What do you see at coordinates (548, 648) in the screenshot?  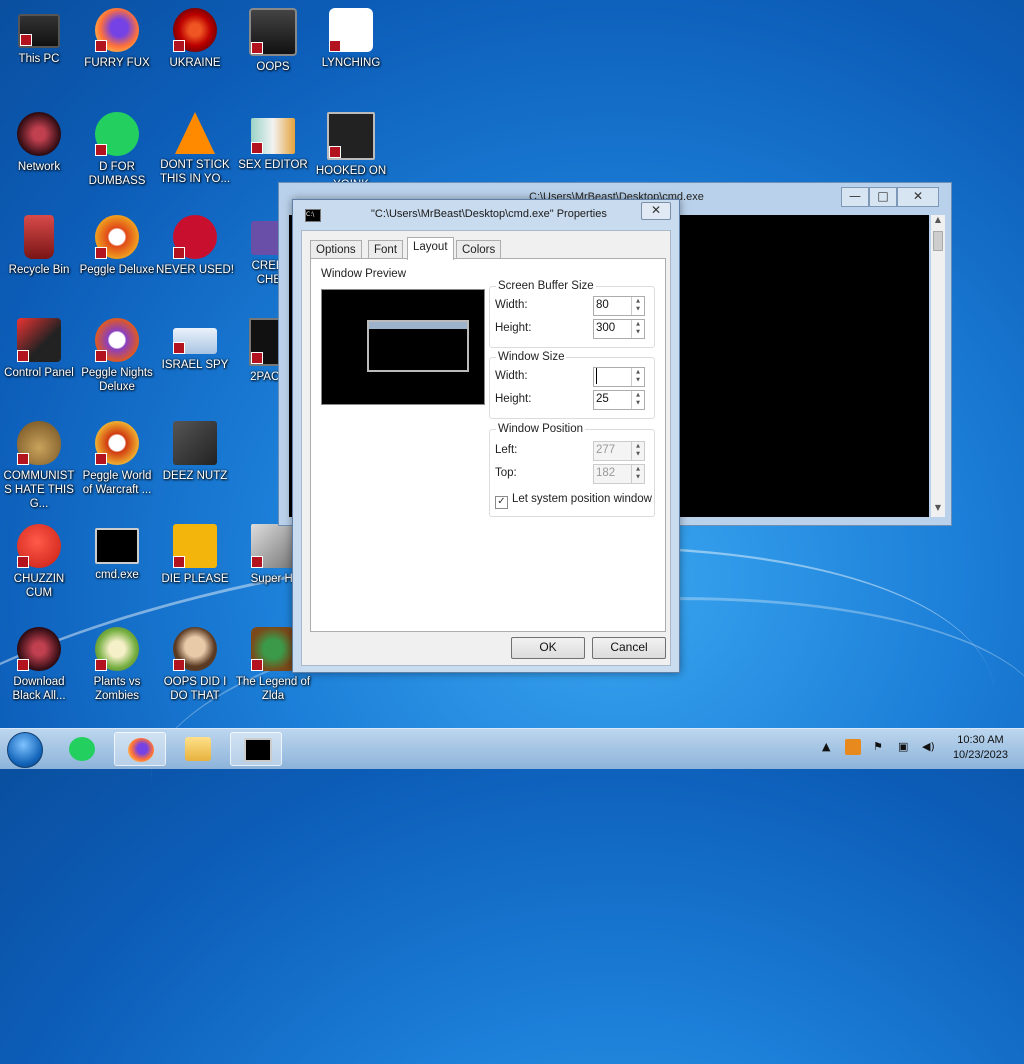 I see `ok-button: OK` at bounding box center [548, 648].